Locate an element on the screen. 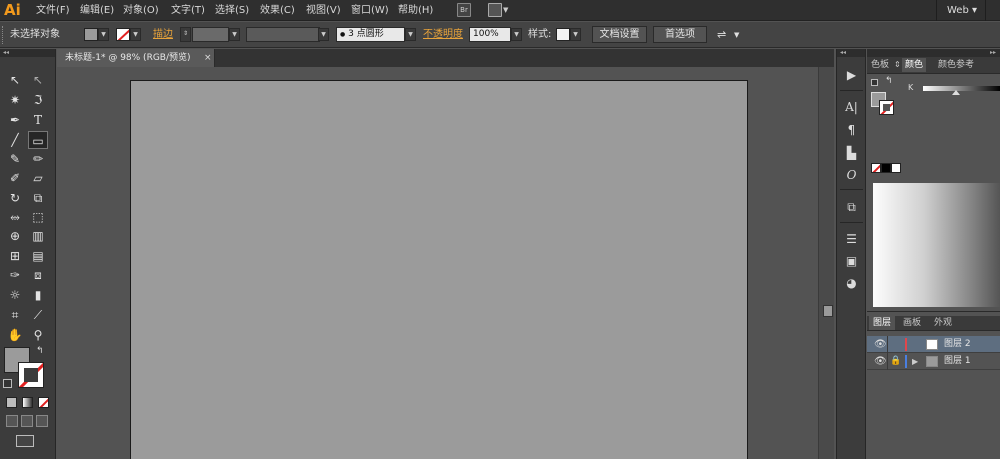 The height and width of the screenshot is (459, 1000). draw-inside-icon is located at coordinates (42, 421).